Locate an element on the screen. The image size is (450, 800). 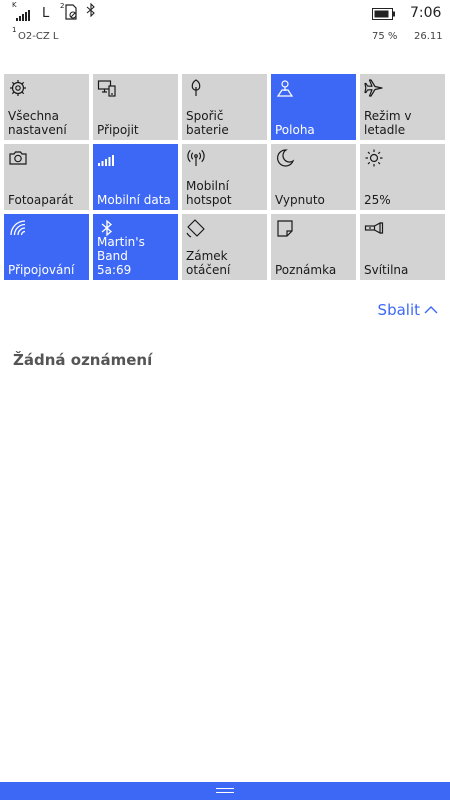
tile-mobile-data: Mobilní data is located at coordinates (135, 177).